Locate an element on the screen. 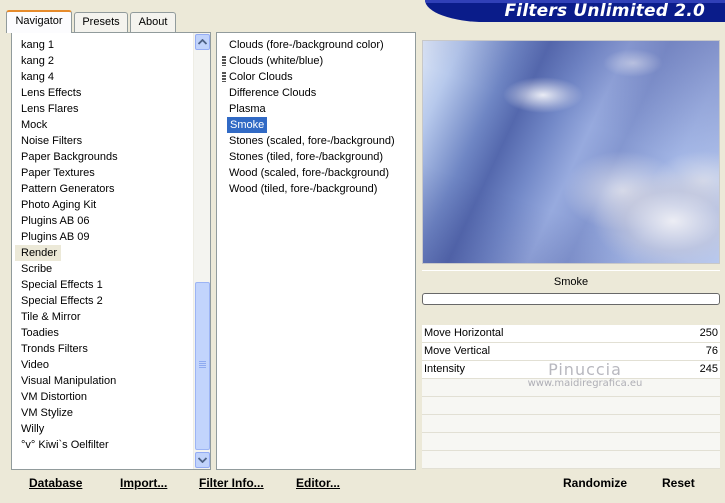 The height and width of the screenshot is (503, 725). filter-item: Color Clouds is located at coordinates (314, 77).